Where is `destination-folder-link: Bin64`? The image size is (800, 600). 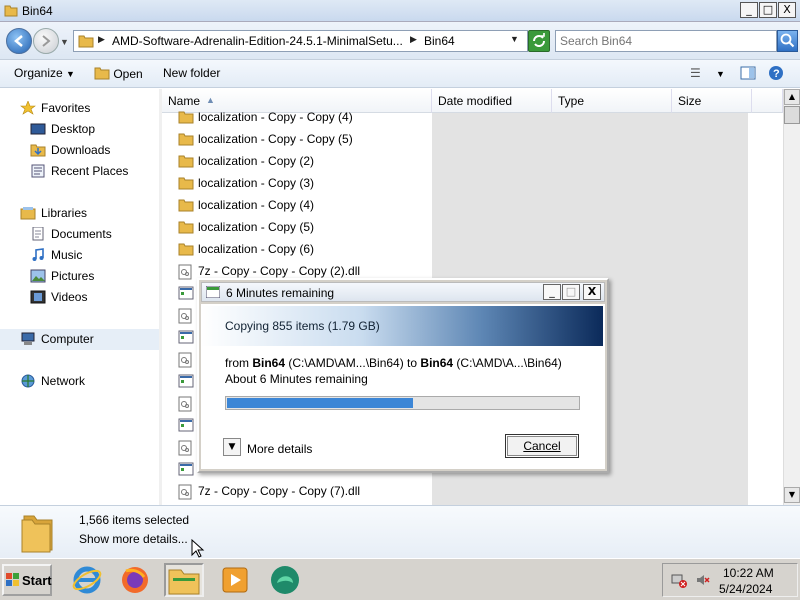 destination-folder-link: Bin64 is located at coordinates (436, 363).